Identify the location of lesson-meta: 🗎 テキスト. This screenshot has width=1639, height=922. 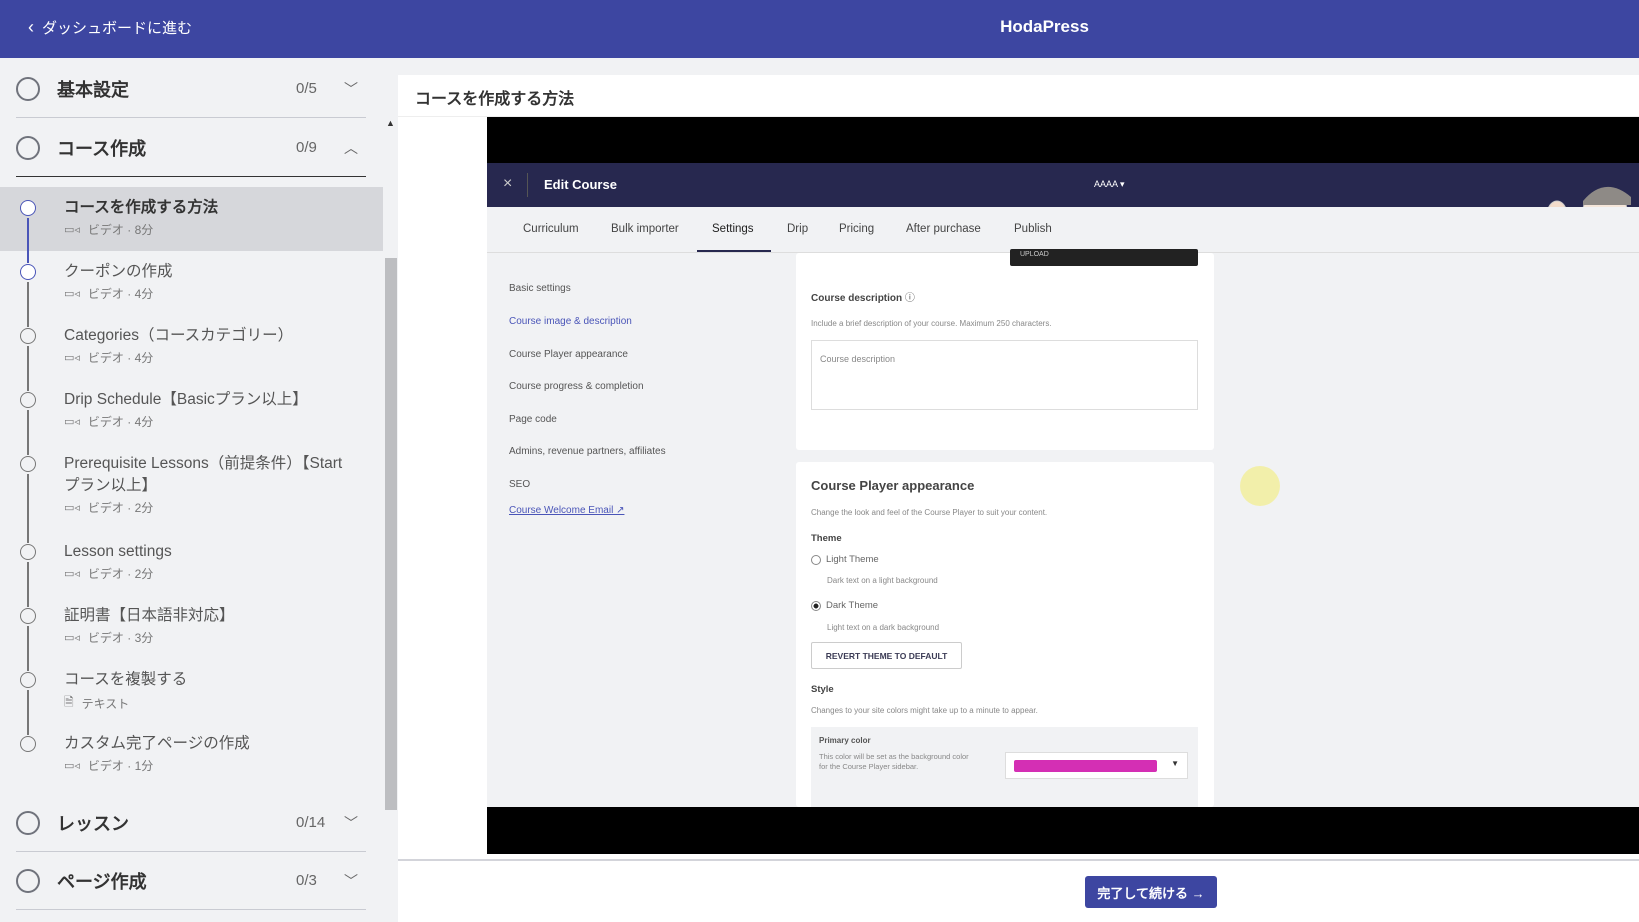
(223, 703).